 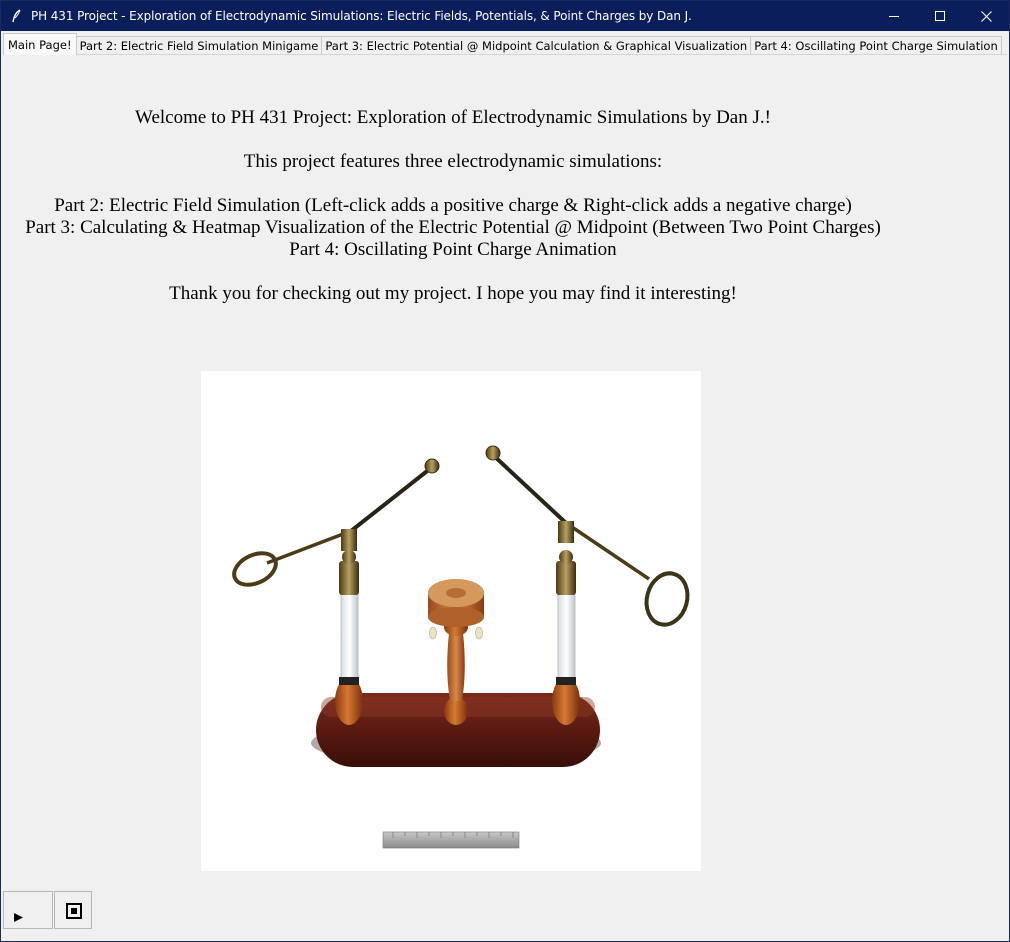 I want to click on close-icon, so click(x=986, y=16).